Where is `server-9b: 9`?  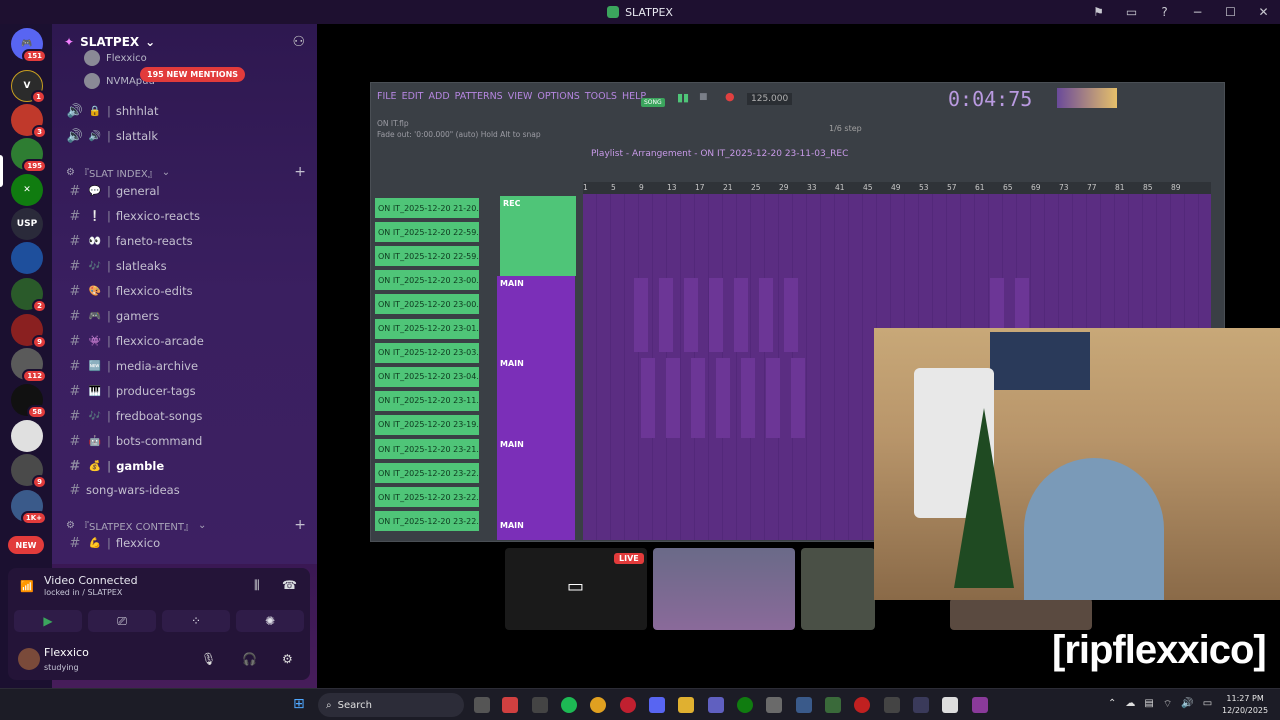 server-9b: 9 is located at coordinates (29, 471).